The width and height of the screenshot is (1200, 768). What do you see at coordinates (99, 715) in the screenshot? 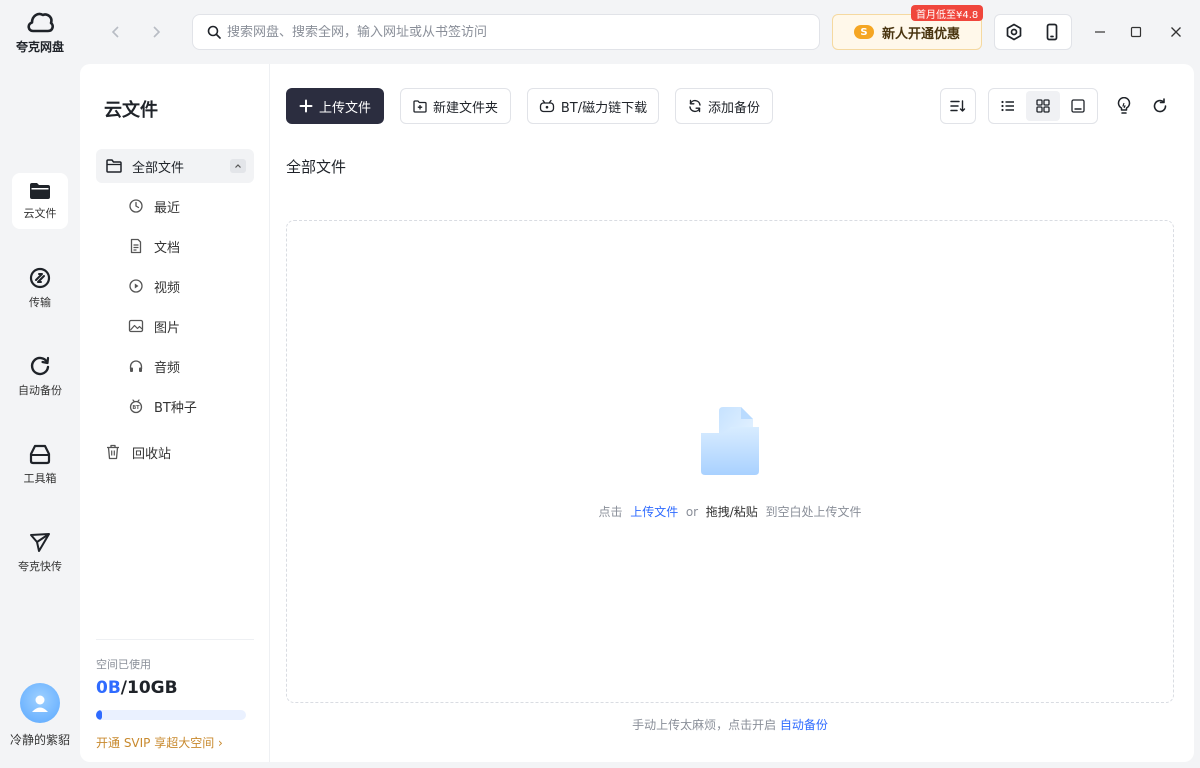
I see `storage-bar-fill` at bounding box center [99, 715].